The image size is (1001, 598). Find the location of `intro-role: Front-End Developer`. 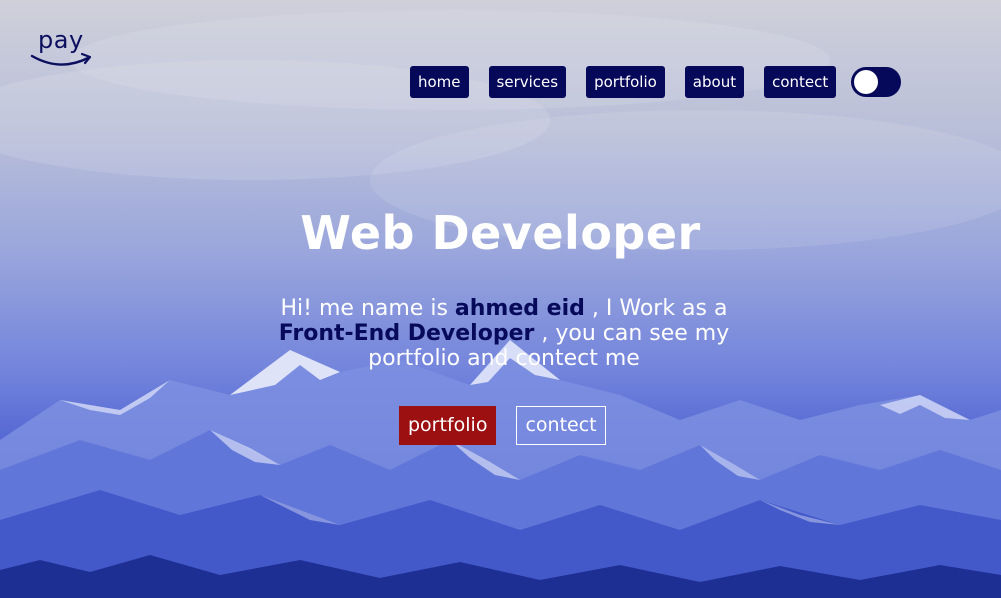

intro-role: Front-End Developer is located at coordinates (406, 333).